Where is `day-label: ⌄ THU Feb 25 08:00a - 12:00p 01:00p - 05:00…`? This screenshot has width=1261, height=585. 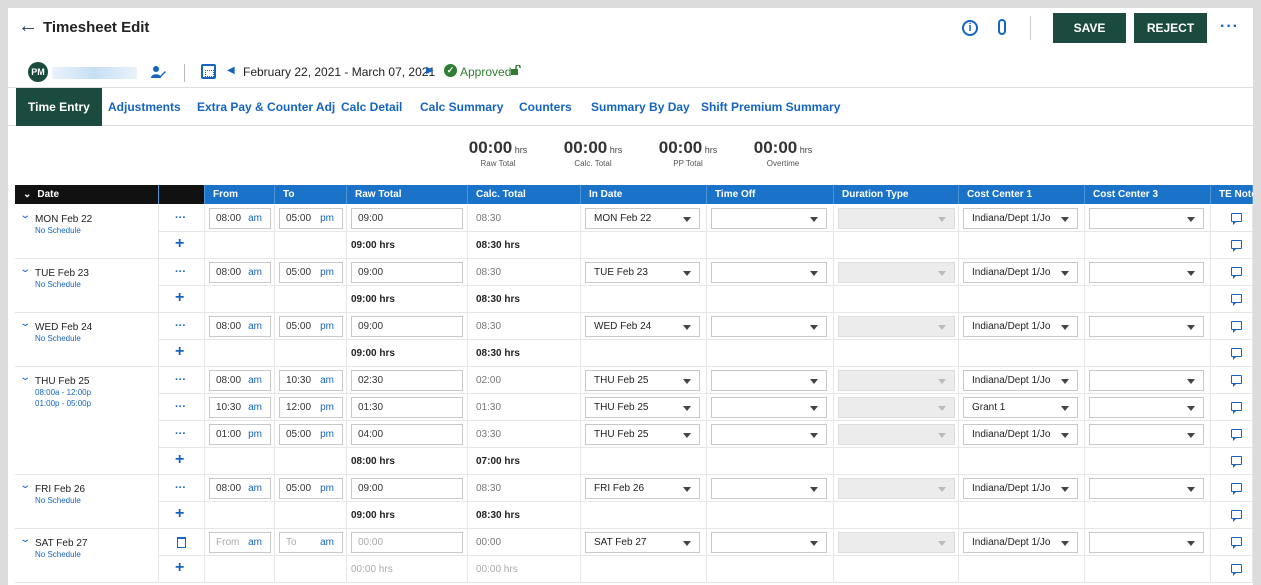
day-label: ⌄ THU Feb 25 08:00a - 12:00p 01:00p - 05:00… is located at coordinates (87, 421).